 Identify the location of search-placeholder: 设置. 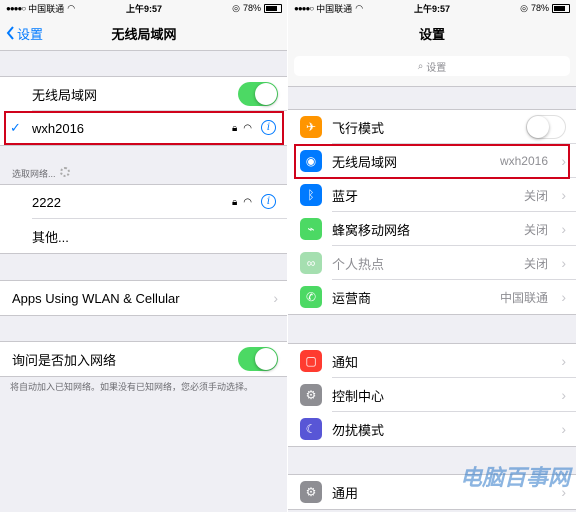
(436, 68).